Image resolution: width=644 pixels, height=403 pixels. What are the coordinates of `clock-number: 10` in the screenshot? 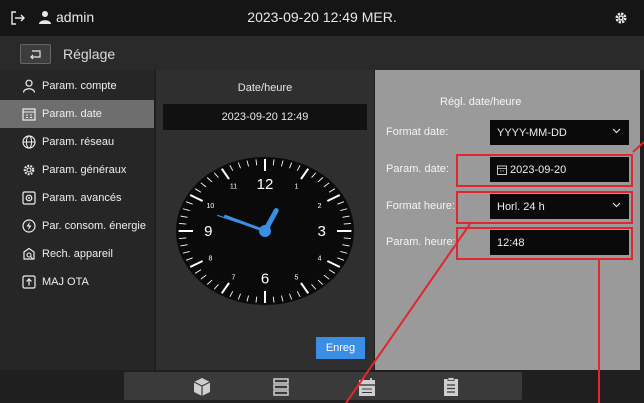 It's located at (211, 206).